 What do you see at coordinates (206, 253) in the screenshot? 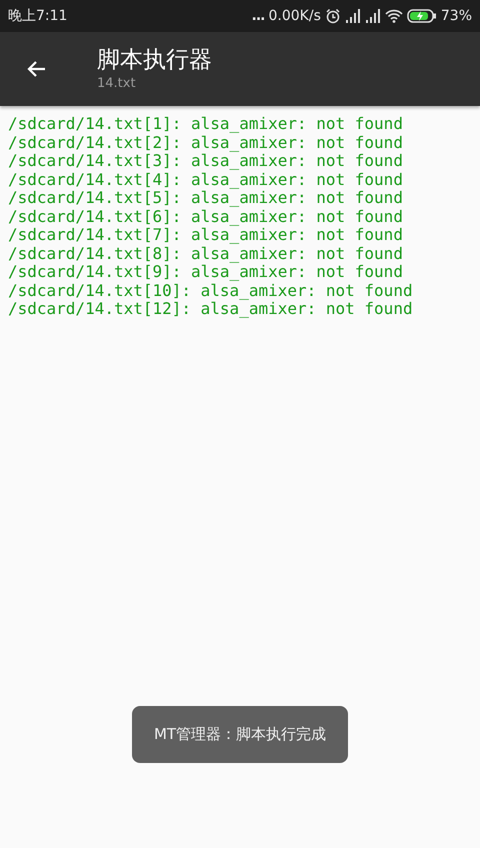
I see `output-line: /sdcard/14.txt[8]: alsa_amixer: not found` at bounding box center [206, 253].